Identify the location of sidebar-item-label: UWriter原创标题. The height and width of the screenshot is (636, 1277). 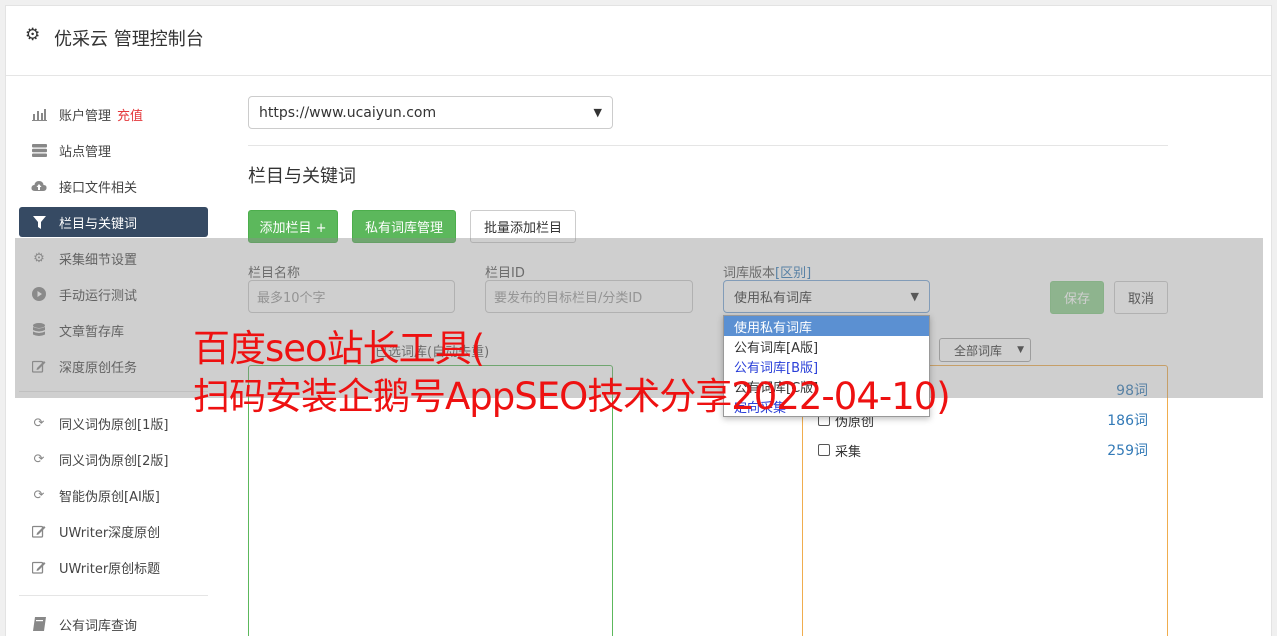
(110, 569).